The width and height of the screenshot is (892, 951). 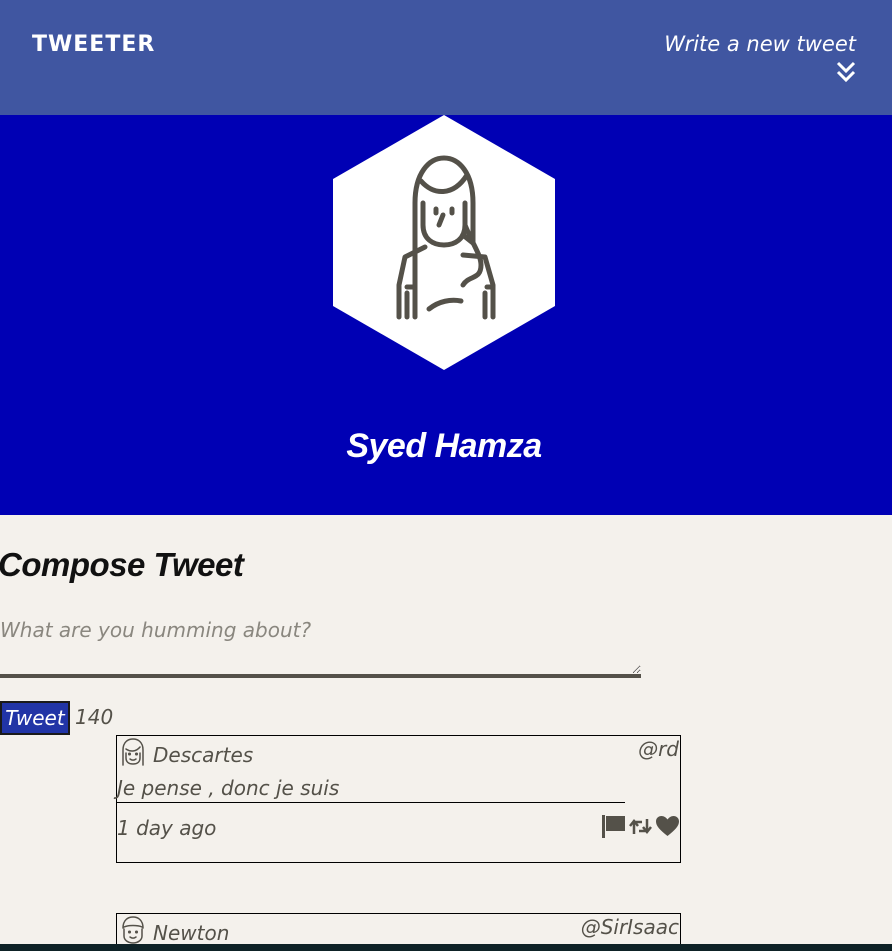 I want to click on profile-name: Syed Hamza, so click(x=444, y=446).